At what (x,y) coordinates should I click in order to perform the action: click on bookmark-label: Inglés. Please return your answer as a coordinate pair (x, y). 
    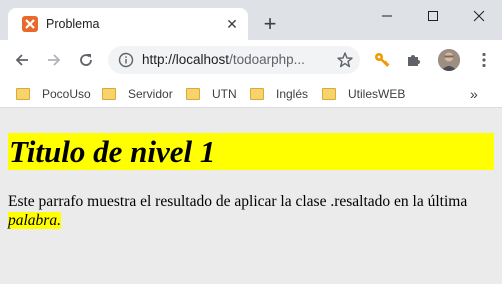
    Looking at the image, I should click on (292, 94).